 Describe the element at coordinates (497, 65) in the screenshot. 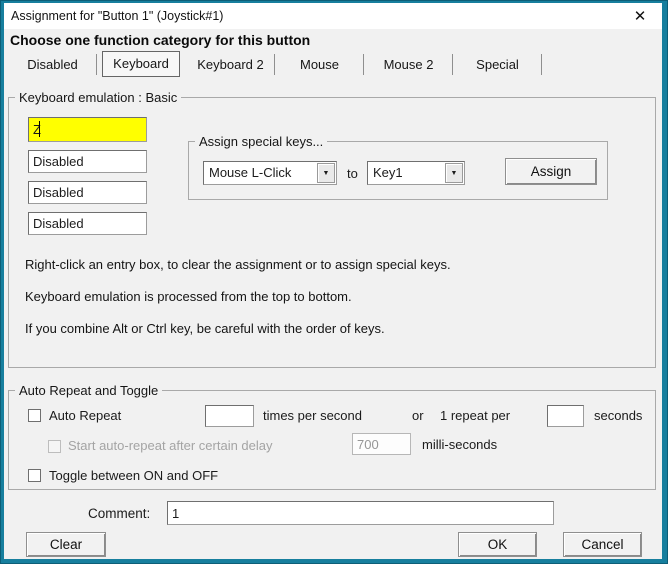

I see `tab-special: Special` at that location.